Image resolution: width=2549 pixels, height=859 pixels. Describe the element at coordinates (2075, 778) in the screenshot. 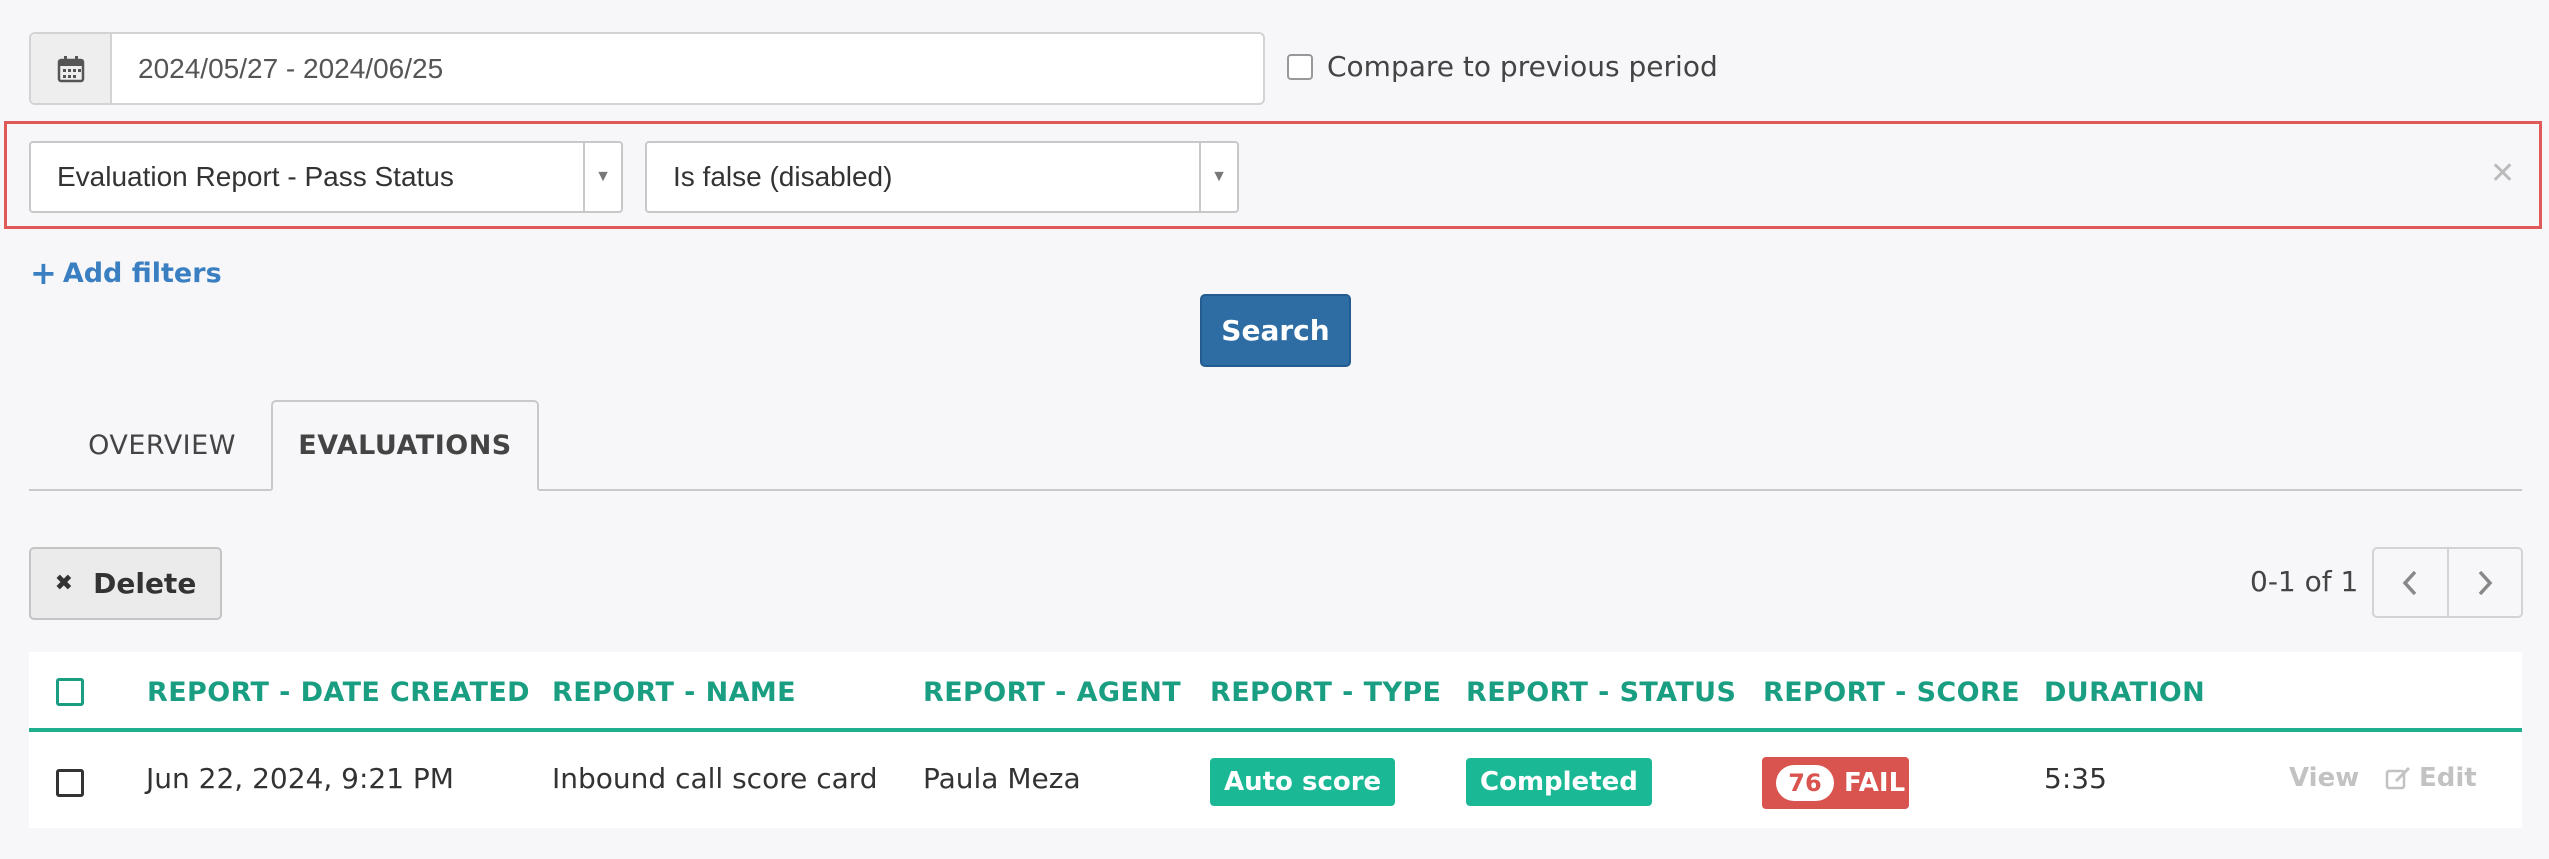

I see `cell-duration: 5:35` at that location.